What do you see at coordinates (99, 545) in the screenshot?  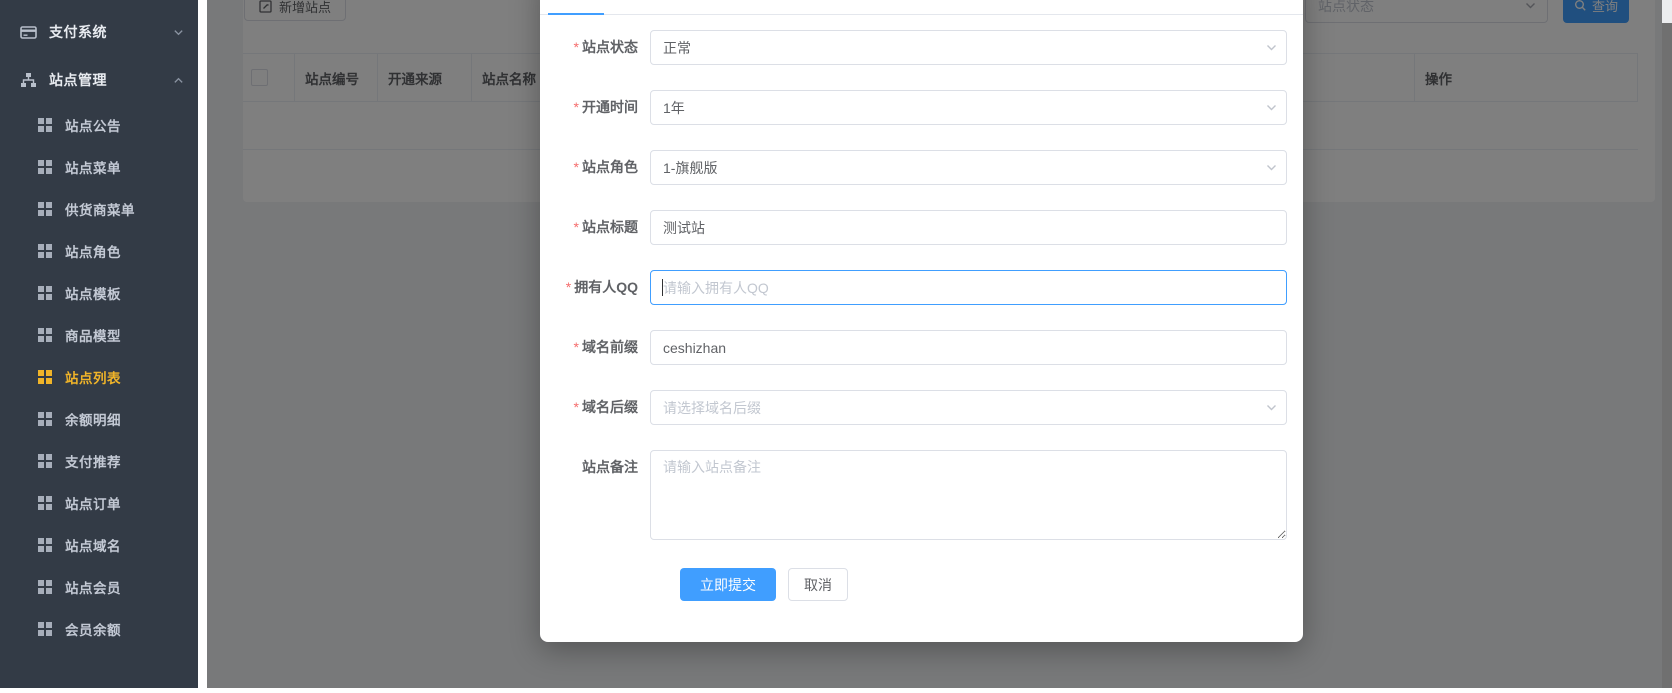 I see `sidebar-item-site-domain: 站点域名` at bounding box center [99, 545].